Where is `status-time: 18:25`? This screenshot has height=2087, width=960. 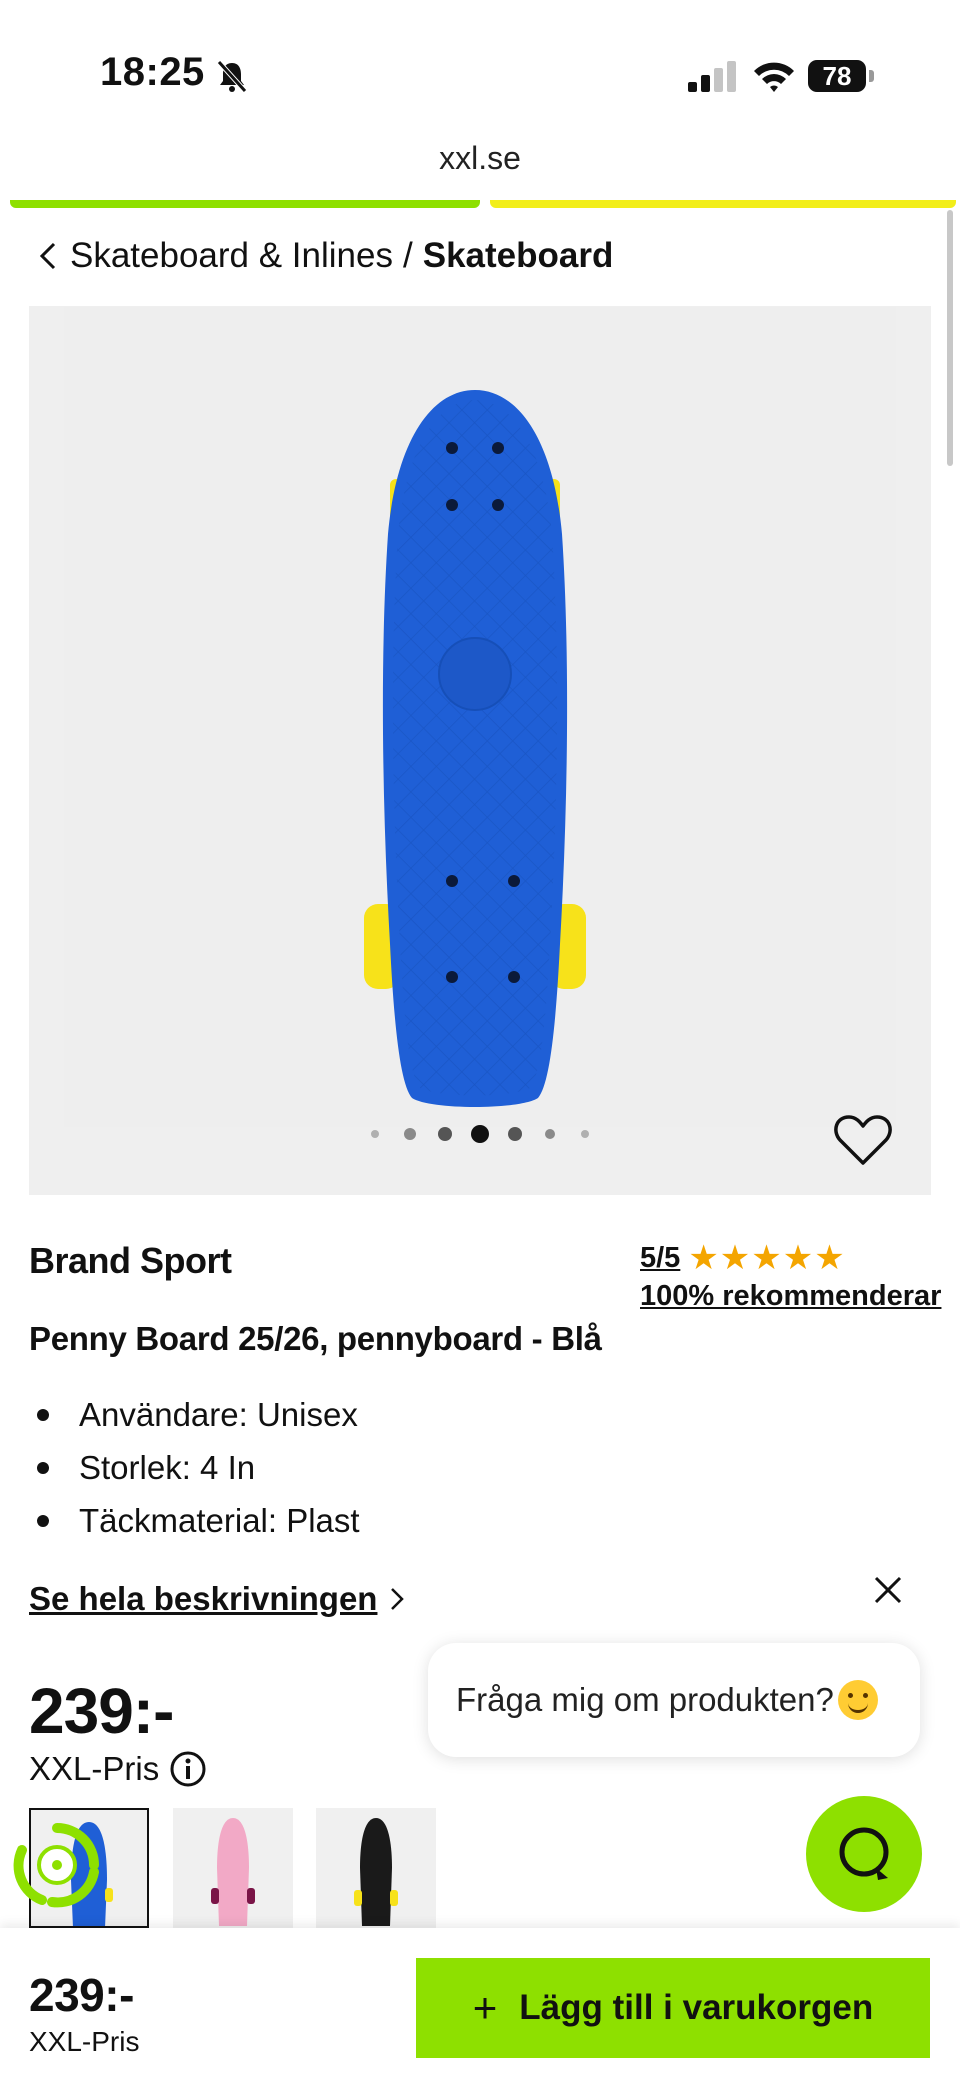
status-time: 18:25 is located at coordinates (152, 72).